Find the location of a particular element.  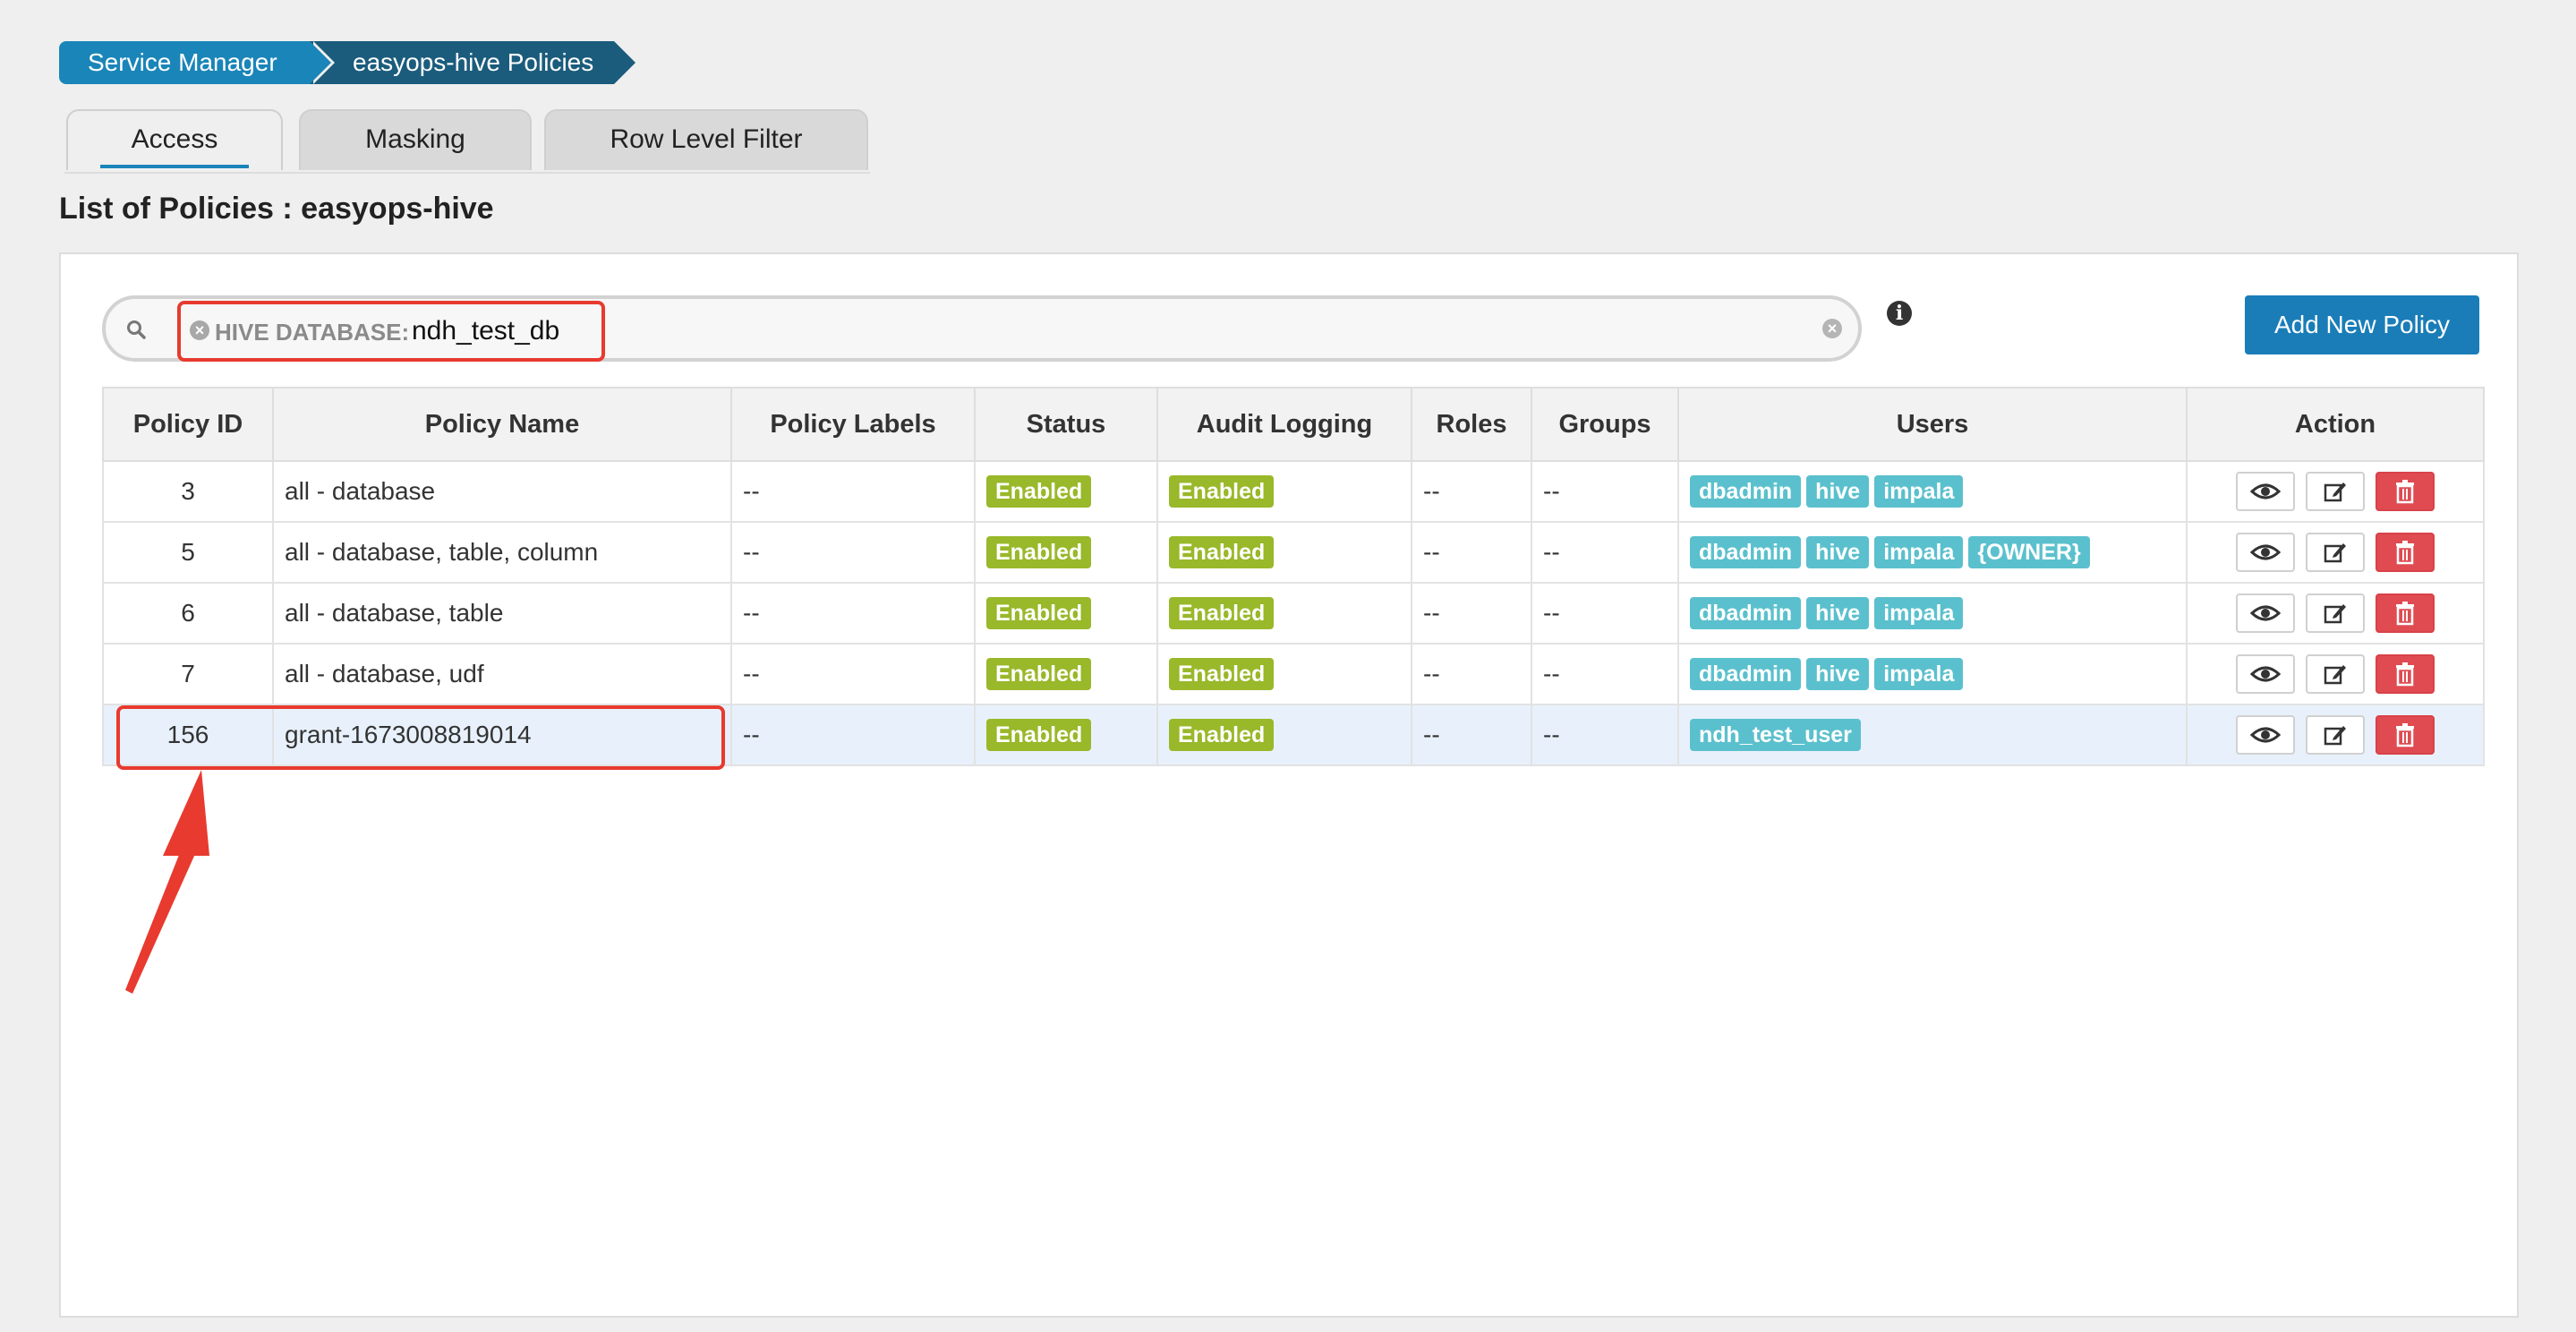

filter-value: ndh_test_db is located at coordinates (485, 331).